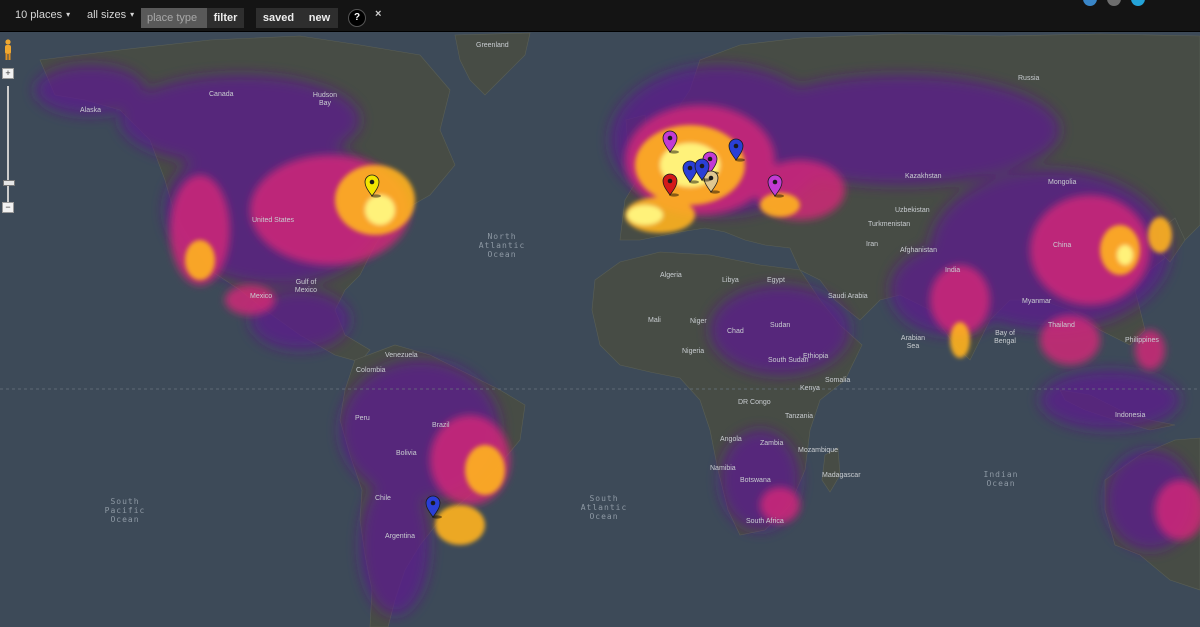  I want to click on label-zambia: Zambia, so click(771, 443).